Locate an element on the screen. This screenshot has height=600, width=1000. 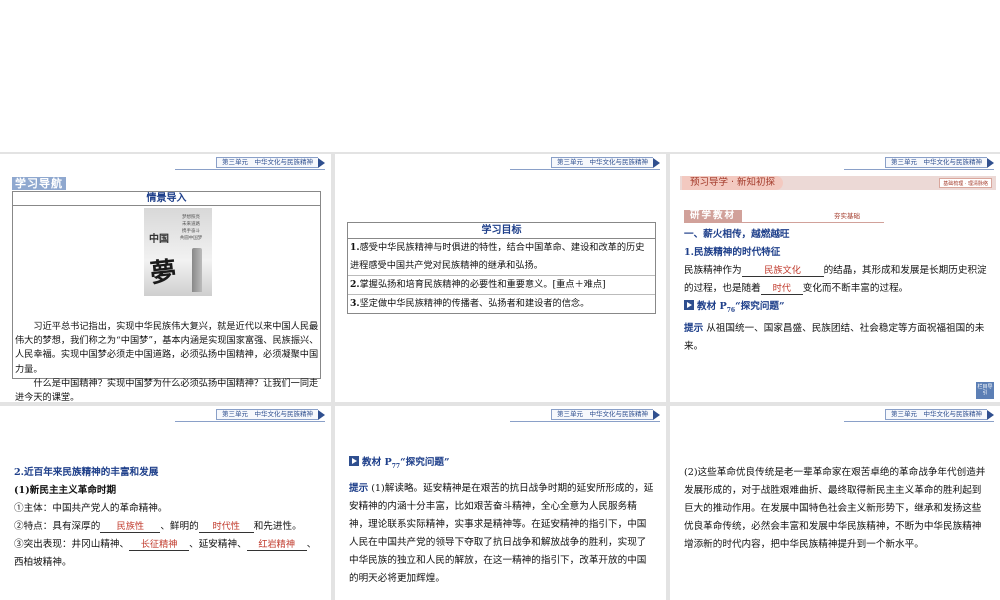
subsection-heading: (1)新民主主义革命时期 is located at coordinates (65, 490).